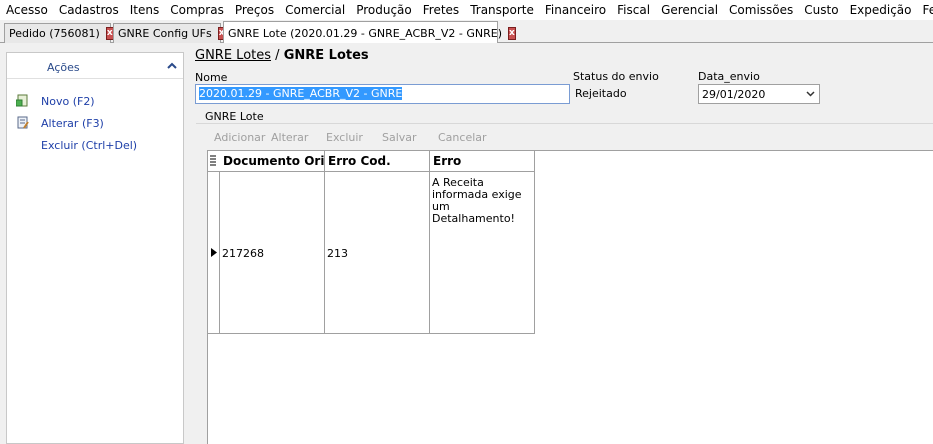 This screenshot has width=933, height=444. What do you see at coordinates (880, 10) in the screenshot?
I see `menu-expedicao: Expedição` at bounding box center [880, 10].